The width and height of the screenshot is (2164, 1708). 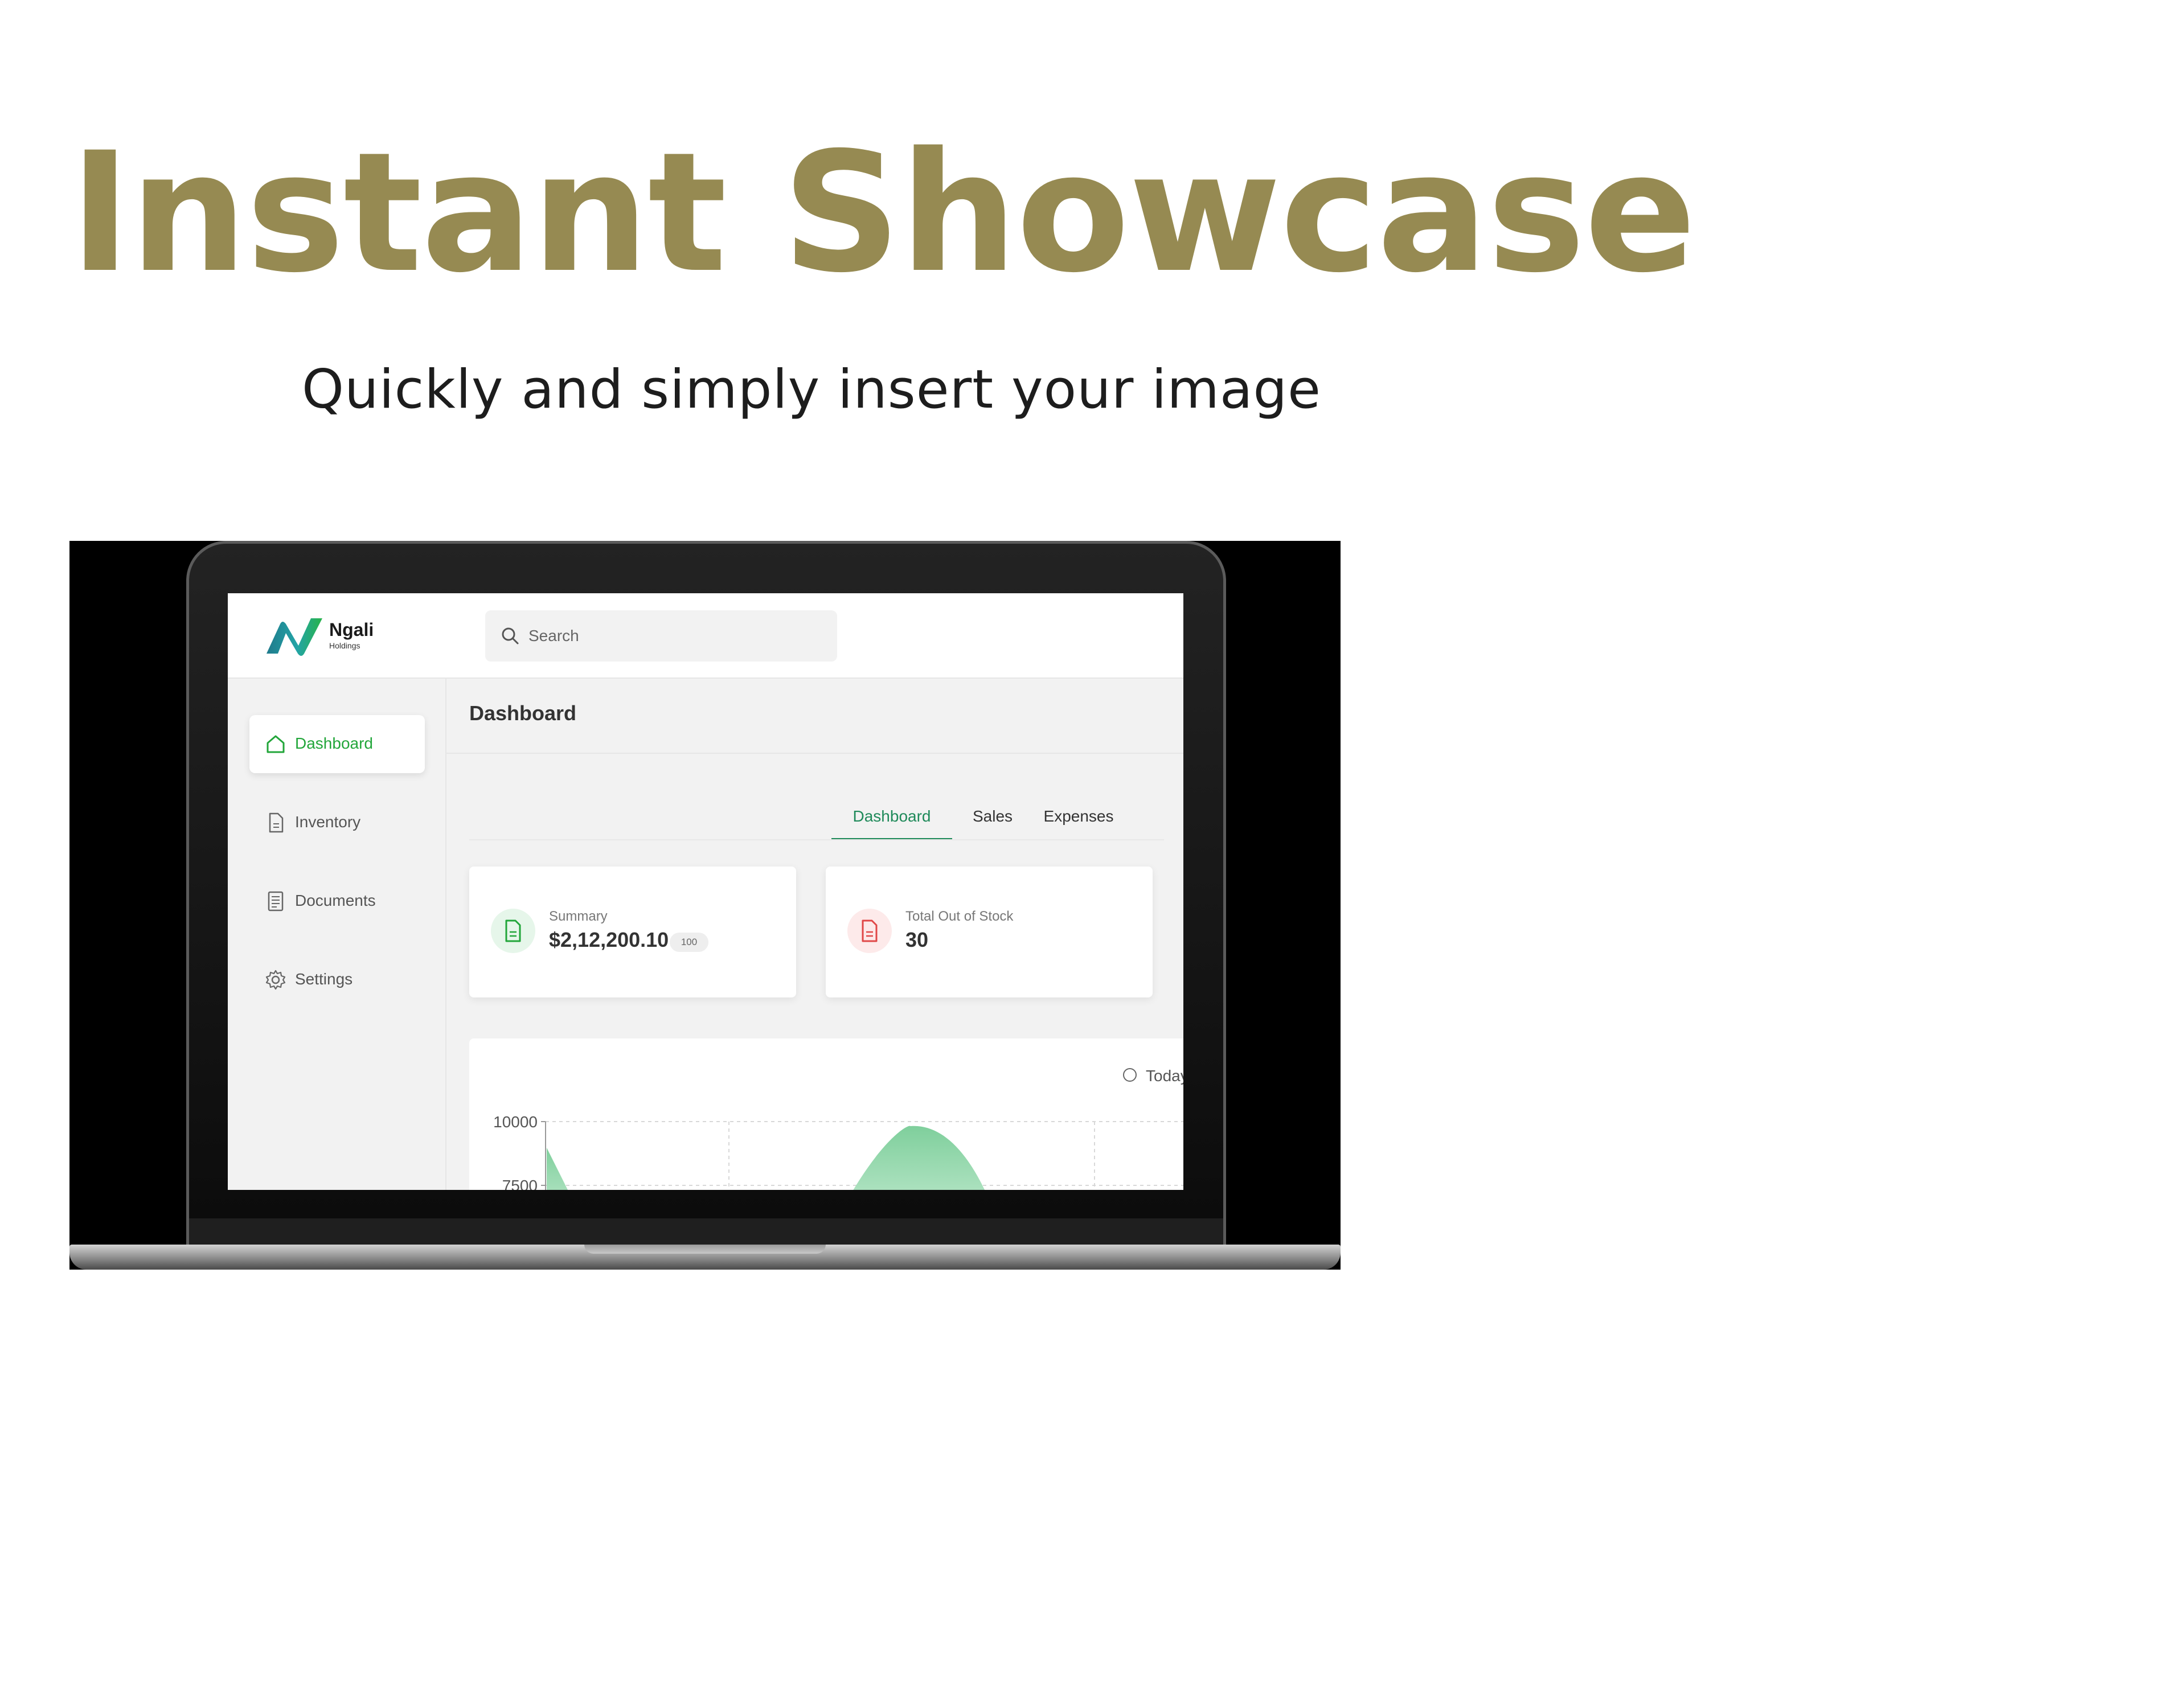 What do you see at coordinates (883, 213) in the screenshot?
I see `slide-title: Instant Showcase` at bounding box center [883, 213].